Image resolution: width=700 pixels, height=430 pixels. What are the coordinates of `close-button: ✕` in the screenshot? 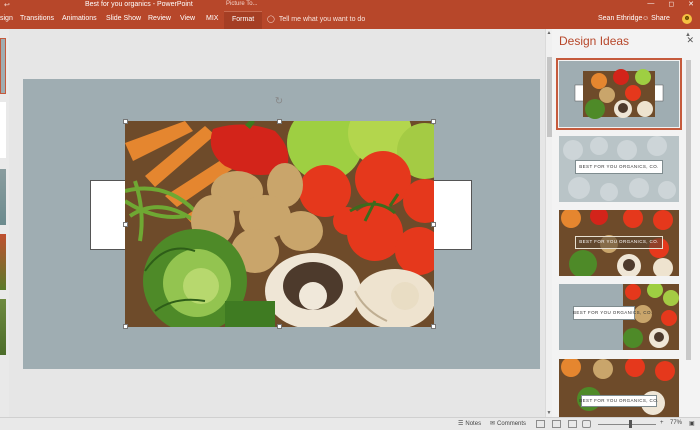 It's located at (691, 4).